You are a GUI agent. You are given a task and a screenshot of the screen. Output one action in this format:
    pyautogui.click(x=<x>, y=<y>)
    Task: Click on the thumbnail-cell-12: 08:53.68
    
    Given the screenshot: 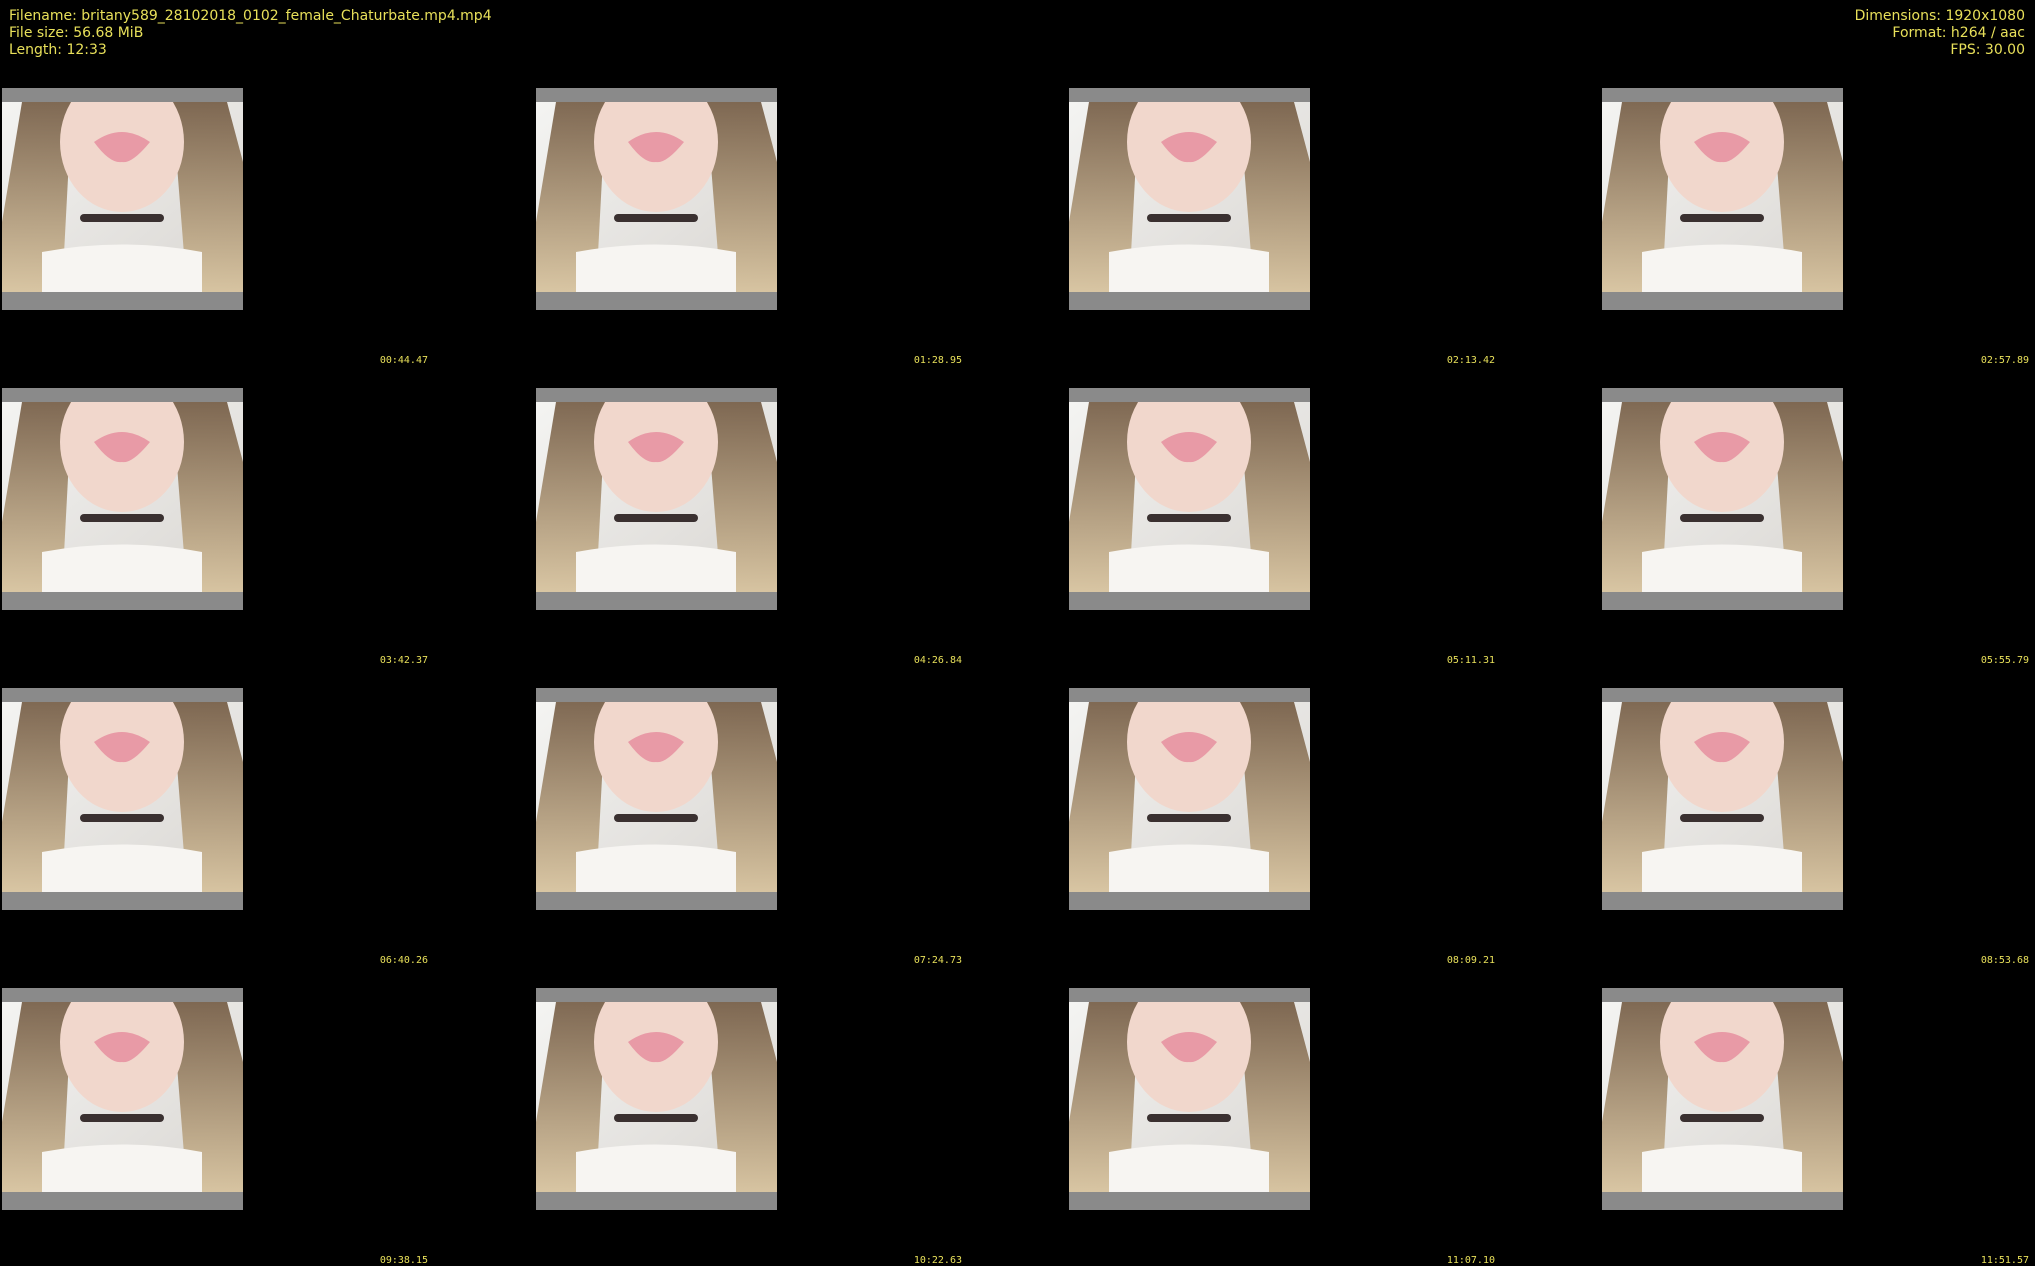 What is the action you would take?
    pyautogui.click(x=1815, y=783)
    